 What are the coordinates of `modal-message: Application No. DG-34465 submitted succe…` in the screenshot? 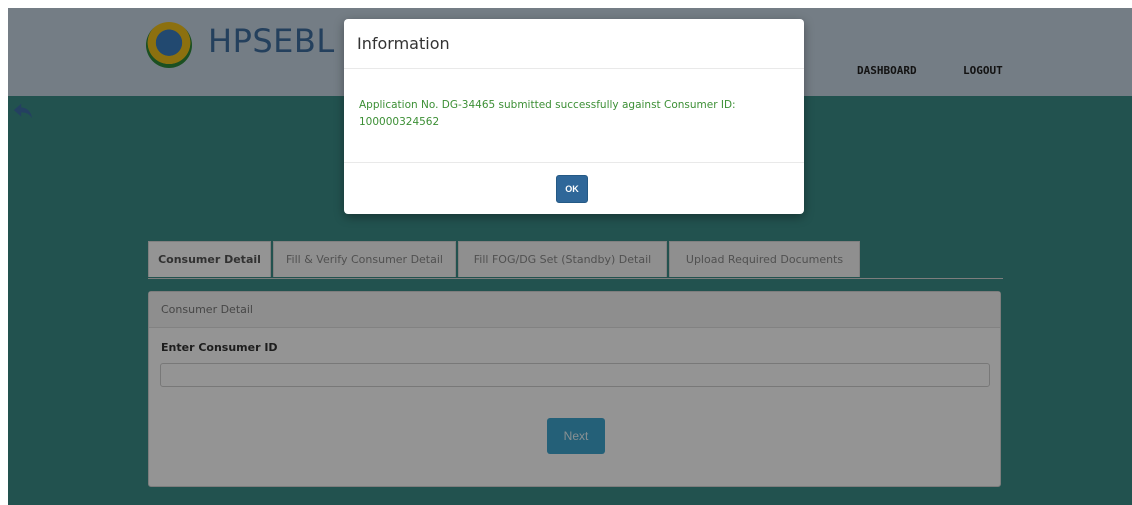 It's located at (574, 116).